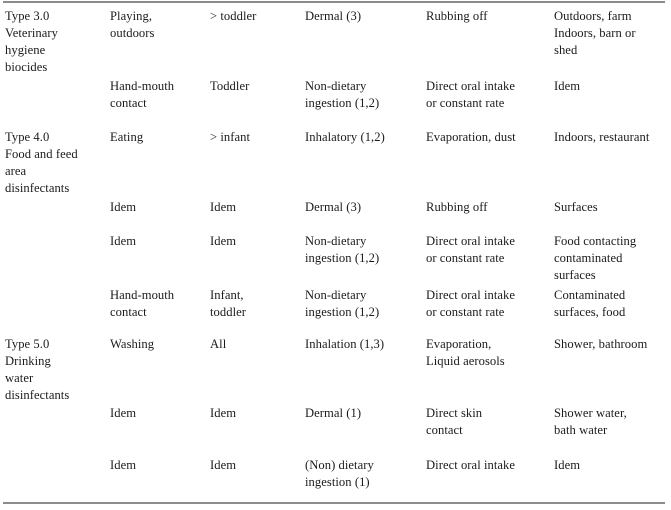 The height and width of the screenshot is (510, 671). Describe the element at coordinates (334, 2) in the screenshot. I see `table-top-rule` at that location.